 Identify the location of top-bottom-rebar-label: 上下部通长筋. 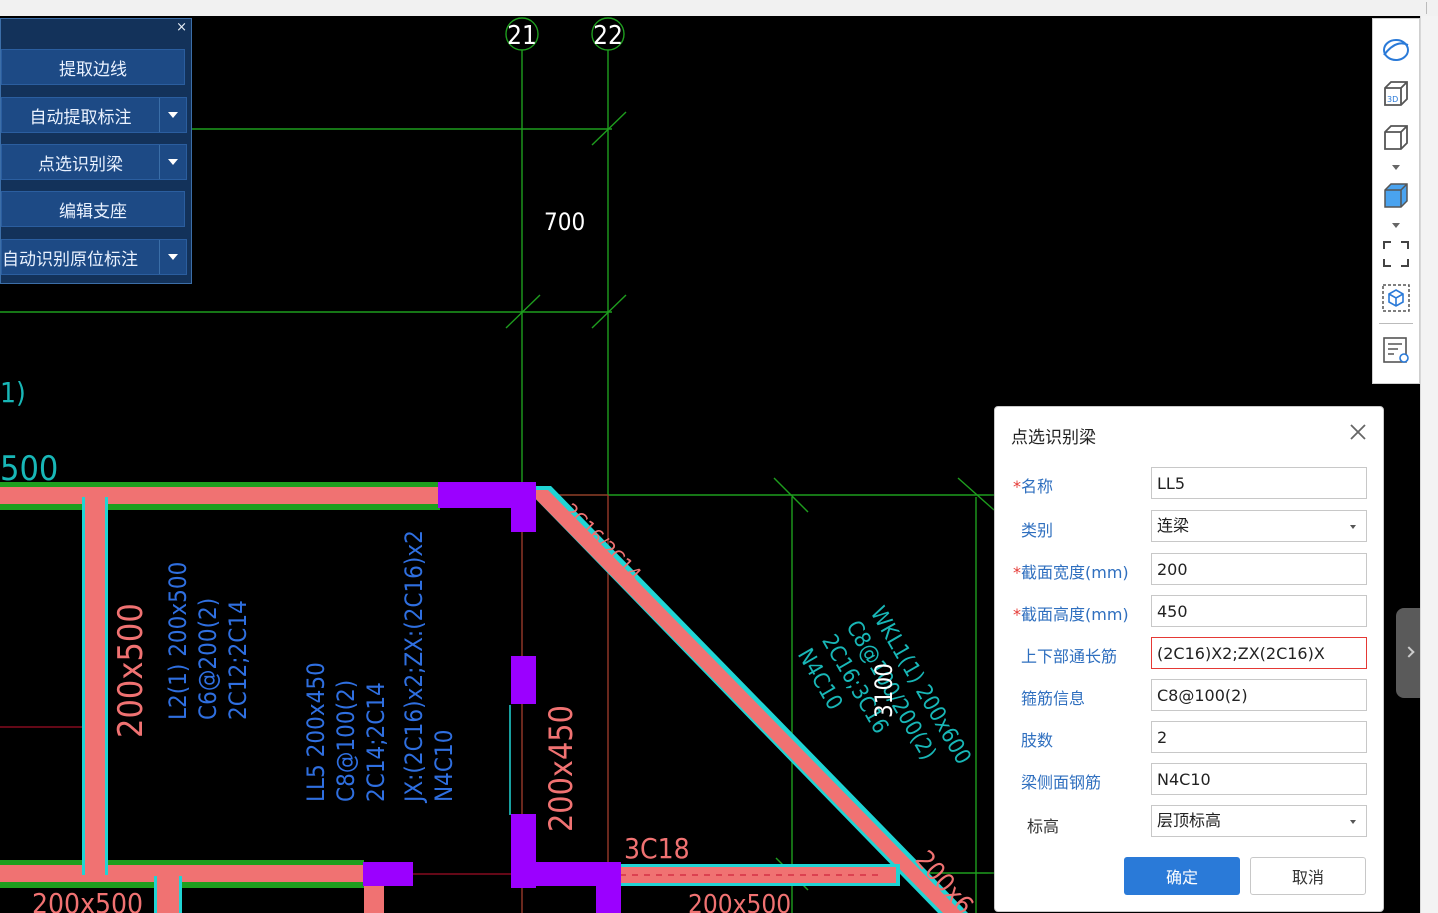
(1069, 656).